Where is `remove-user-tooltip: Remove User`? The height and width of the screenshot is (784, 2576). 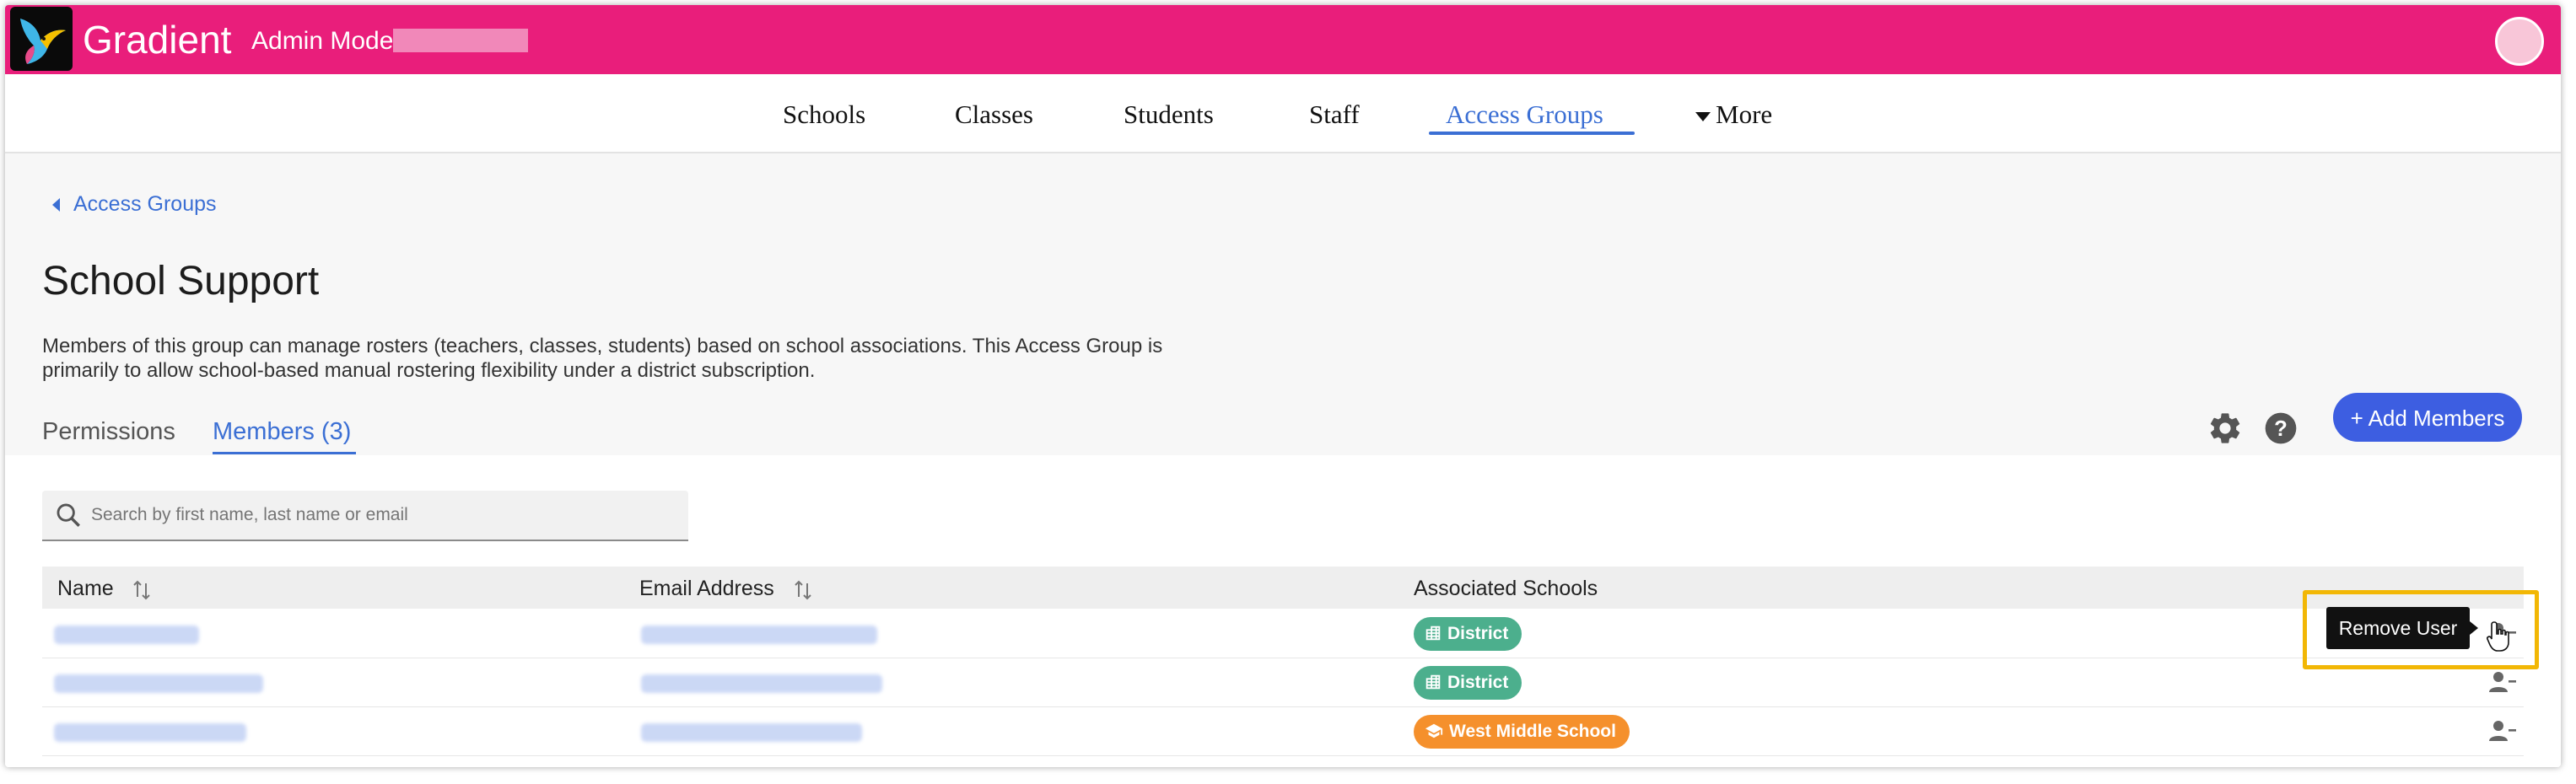
remove-user-tooltip: Remove User is located at coordinates (2402, 628).